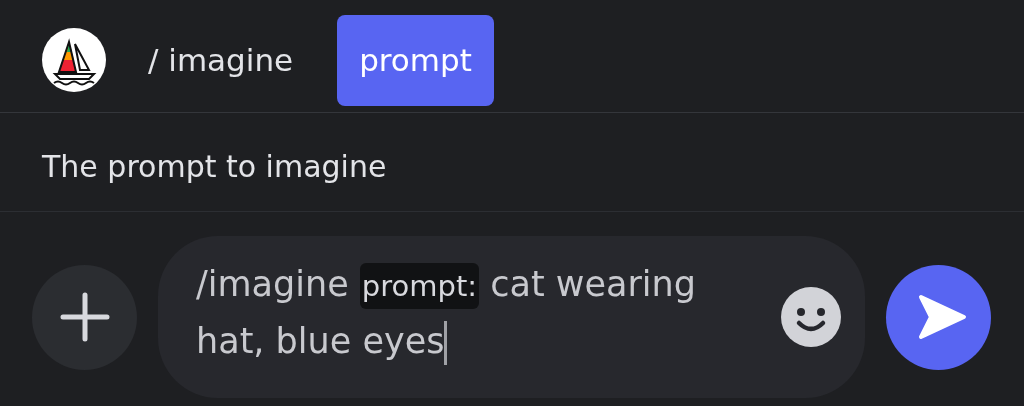  I want to click on option-tag: prompt, so click(415, 60).